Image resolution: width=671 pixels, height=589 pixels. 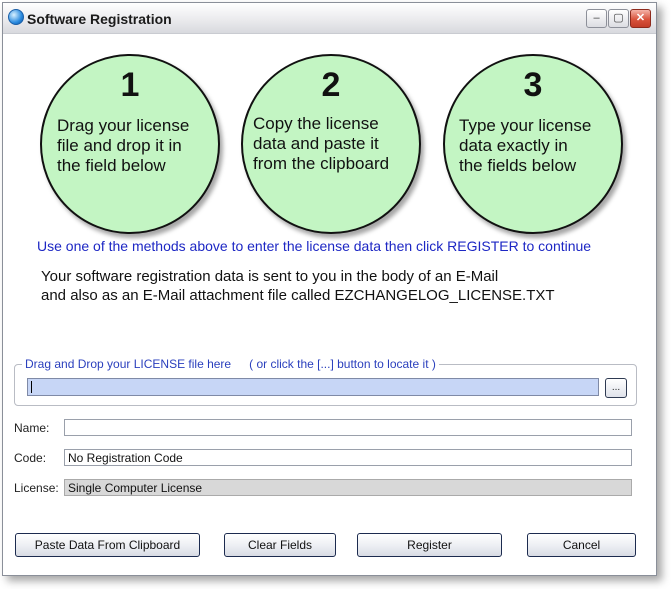 What do you see at coordinates (128, 364) in the screenshot?
I see `dropzone-label-text: Drag and Drop your LICENSE file here` at bounding box center [128, 364].